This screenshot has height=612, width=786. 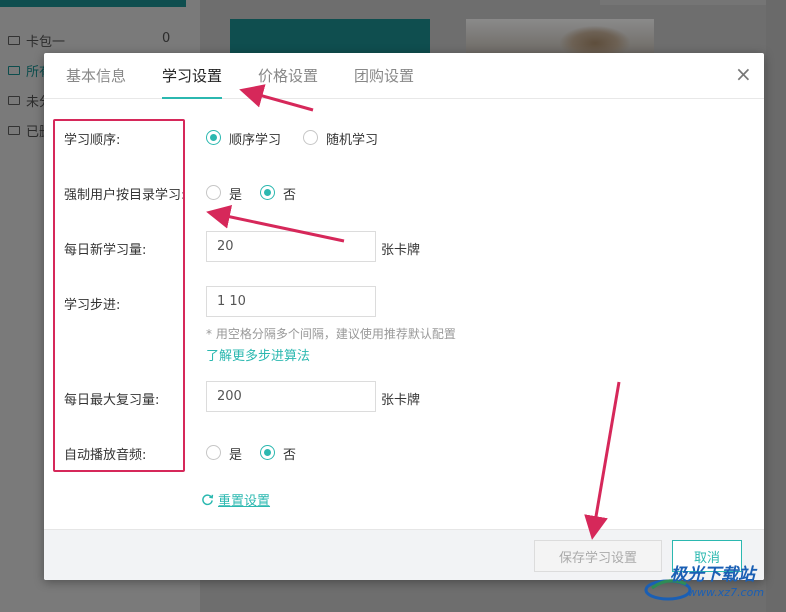 What do you see at coordinates (776, 306) in the screenshot?
I see `background-right-edge` at bounding box center [776, 306].